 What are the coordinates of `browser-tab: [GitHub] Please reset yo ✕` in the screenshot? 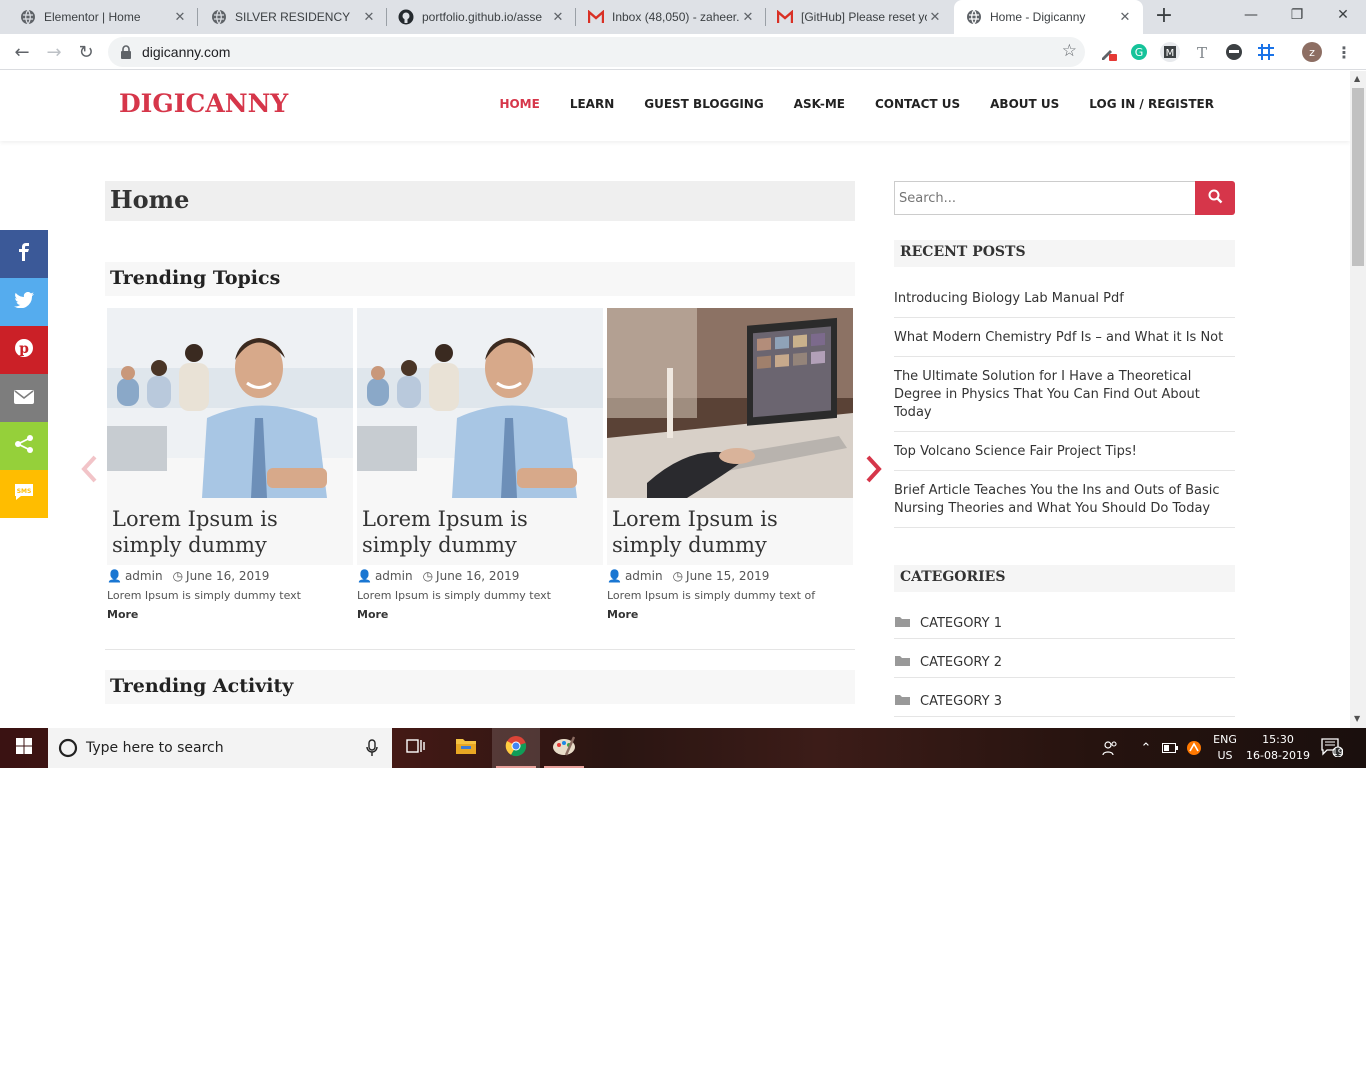 It's located at (855, 17).